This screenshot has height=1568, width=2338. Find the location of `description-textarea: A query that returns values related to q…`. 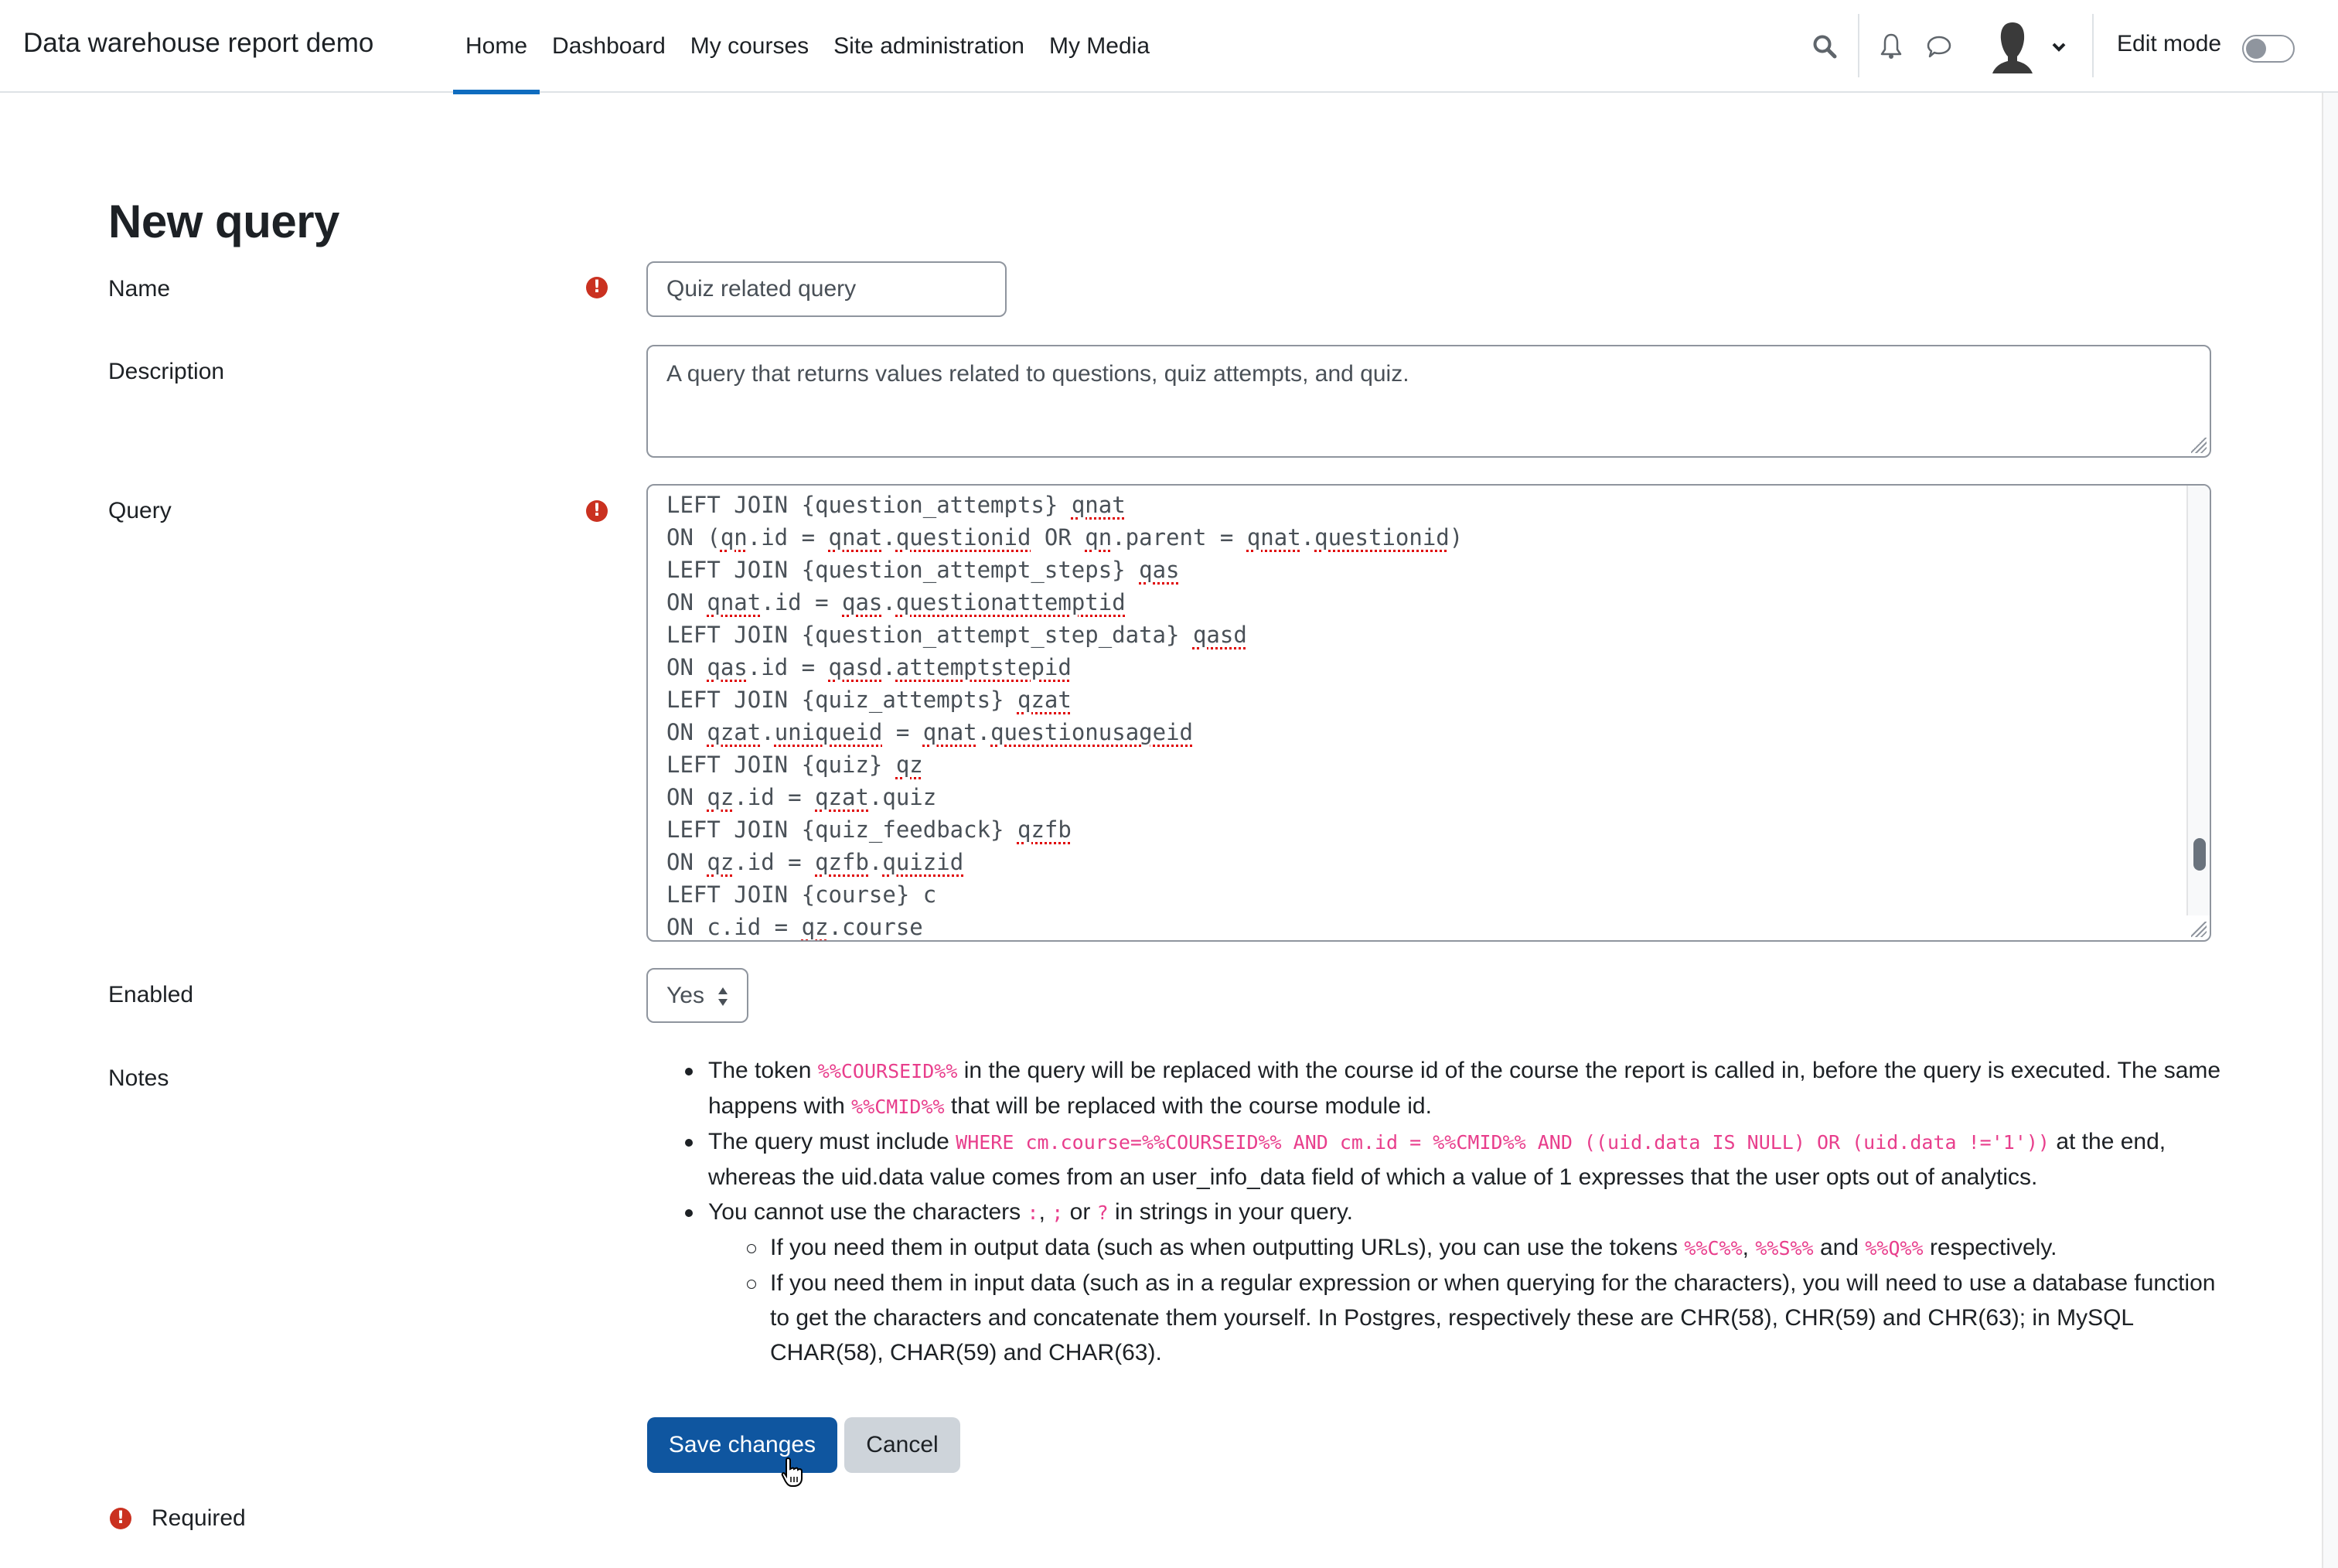

description-textarea: A query that returns values related to q… is located at coordinates (1428, 401).